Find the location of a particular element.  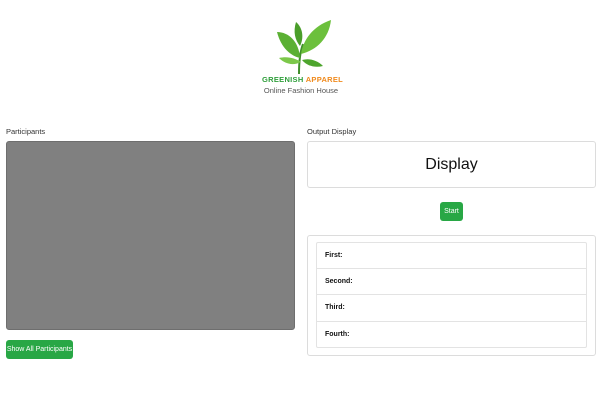

results-card: First: Second: Third: Fourth: is located at coordinates (451, 295).